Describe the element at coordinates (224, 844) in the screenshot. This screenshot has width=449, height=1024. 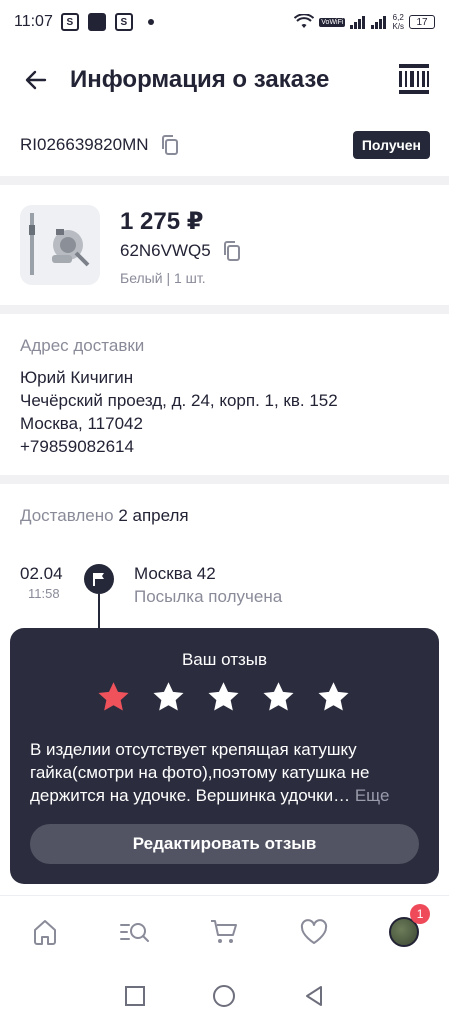
I see `edit-review-button: Редактировать отзыв` at that location.